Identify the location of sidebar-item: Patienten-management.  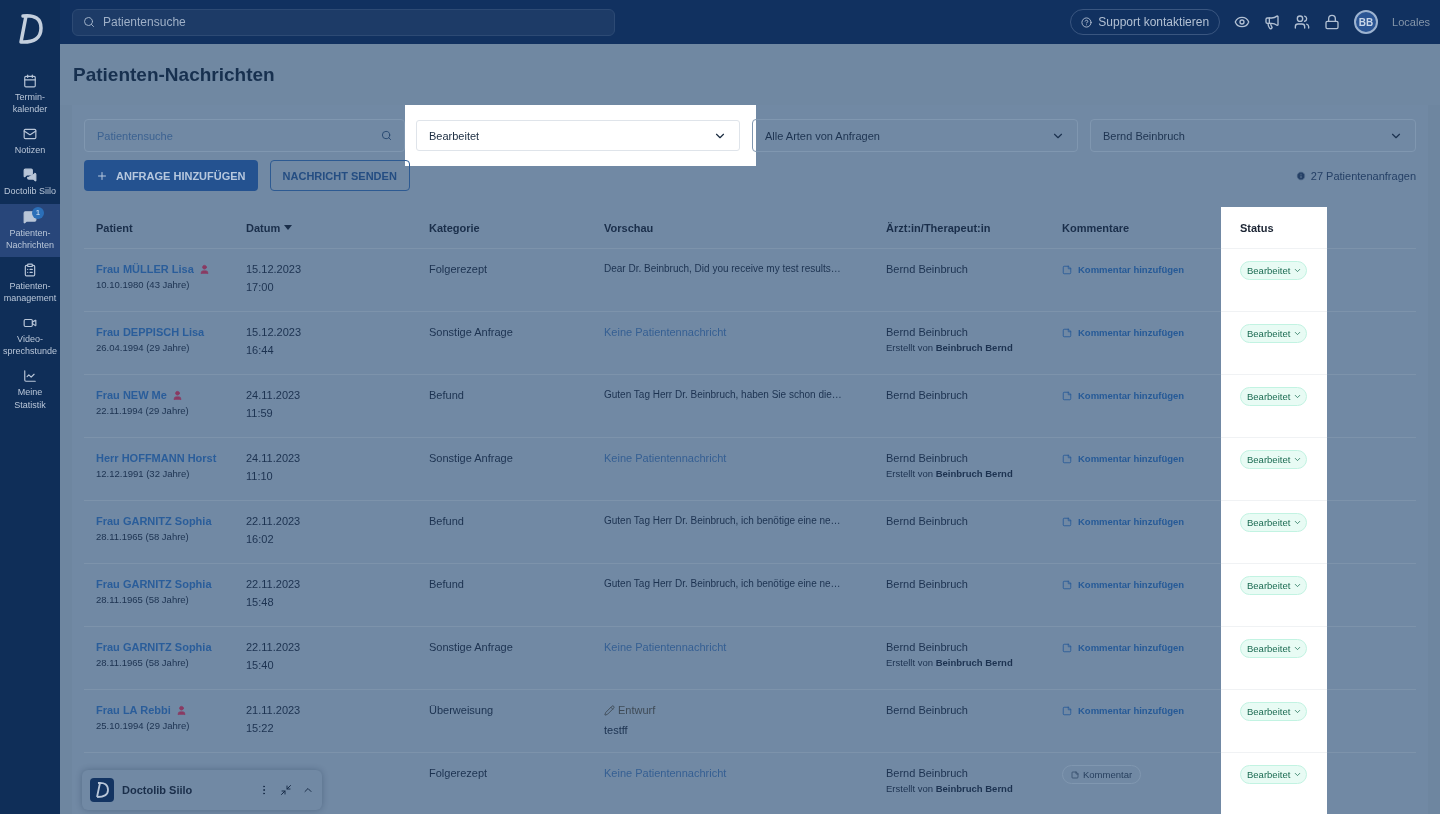
(30, 283).